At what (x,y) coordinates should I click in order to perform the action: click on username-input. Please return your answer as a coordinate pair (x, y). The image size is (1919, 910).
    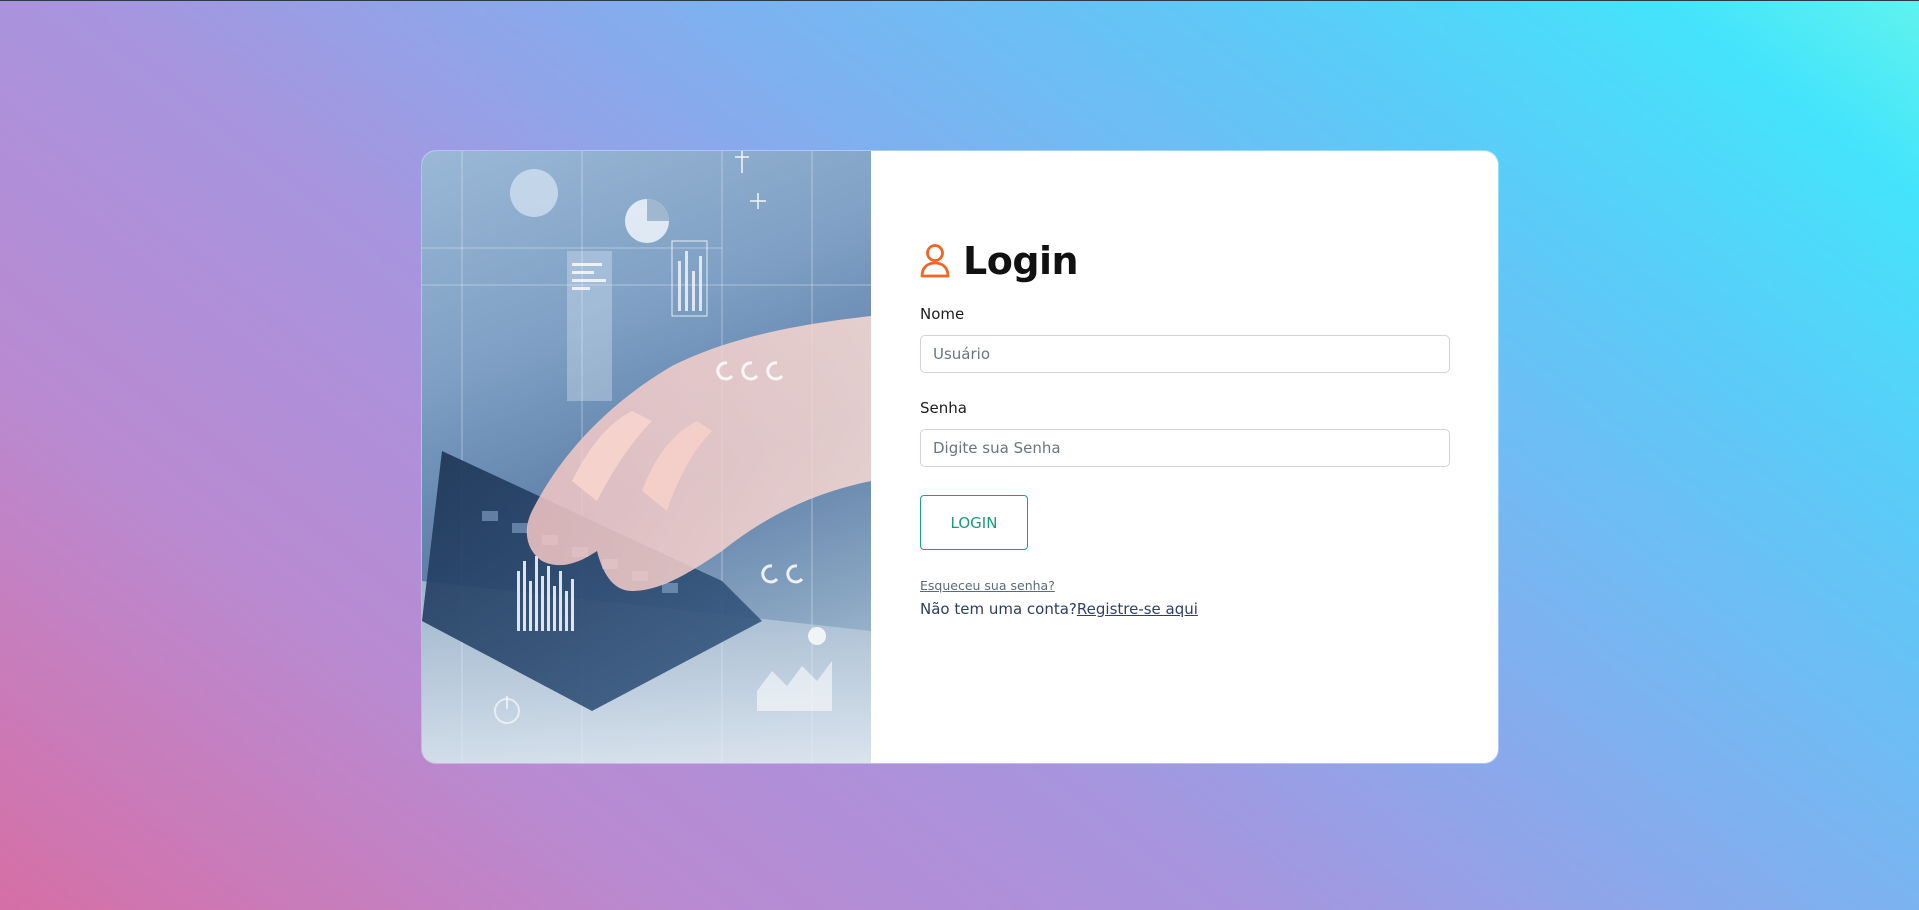
    Looking at the image, I should click on (1185, 354).